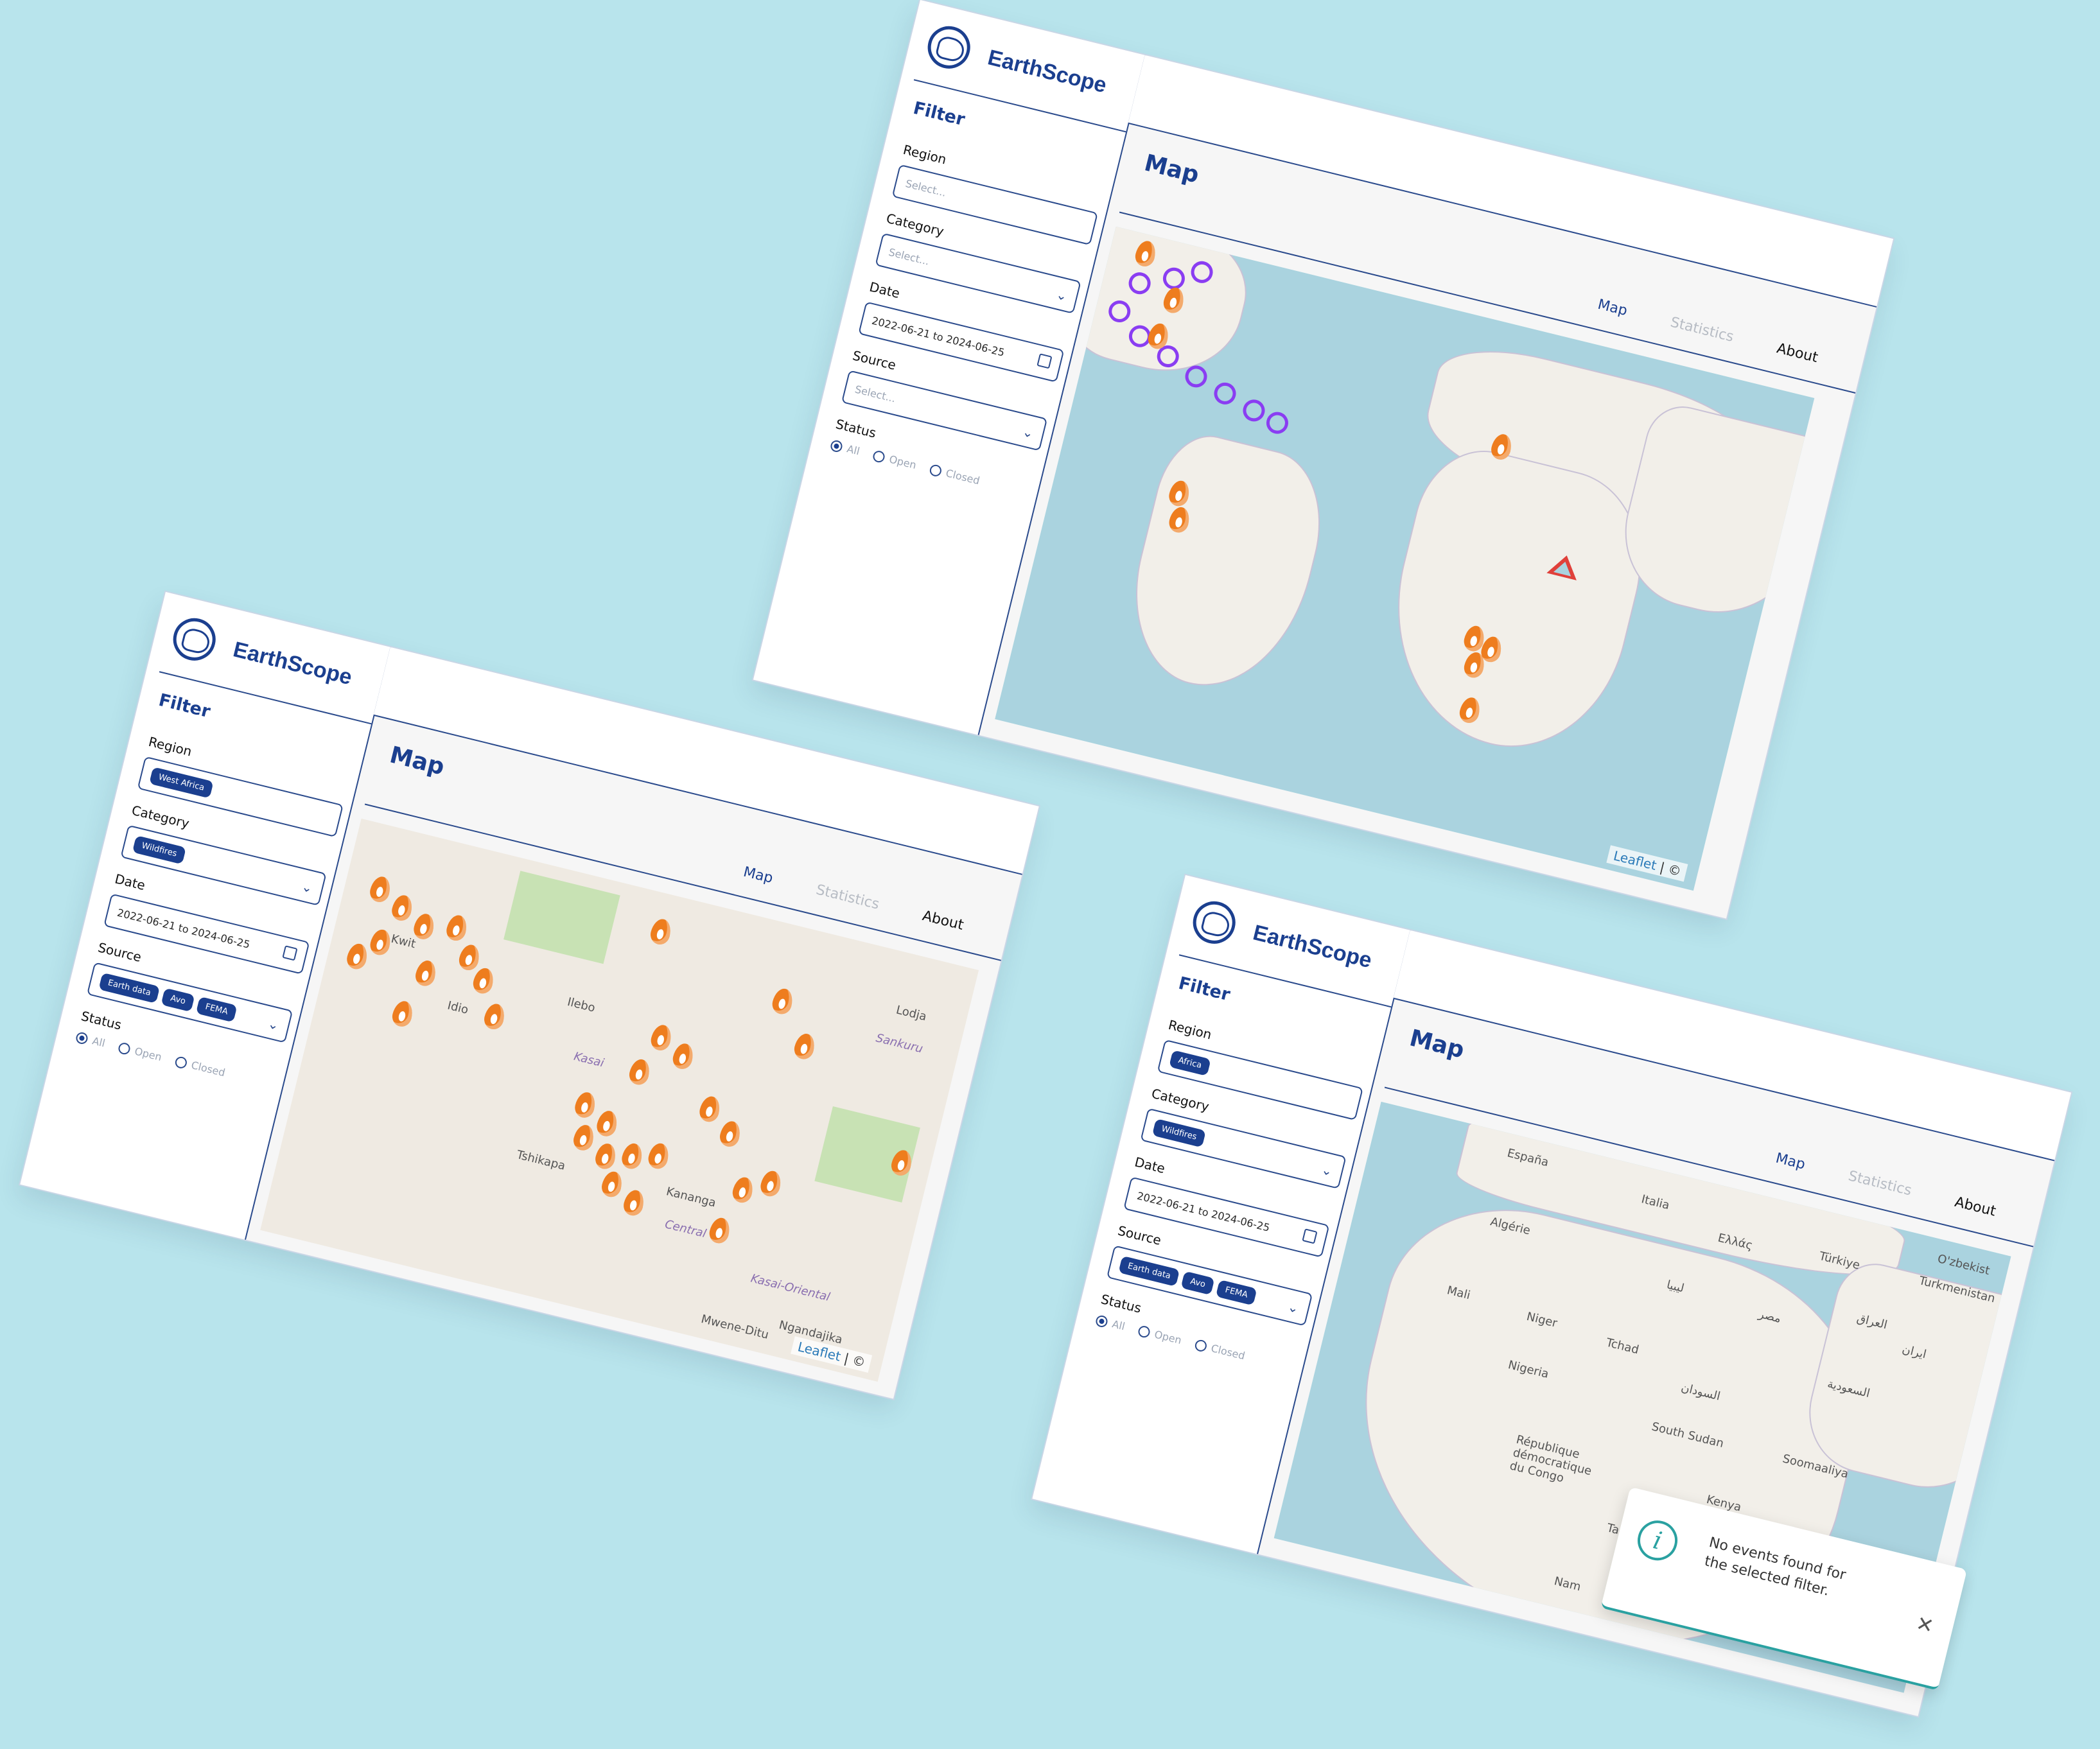 Image resolution: width=2100 pixels, height=1749 pixels. What do you see at coordinates (1775, 1567) in the screenshot?
I see `toast-message: No events found for the selected filter.` at bounding box center [1775, 1567].